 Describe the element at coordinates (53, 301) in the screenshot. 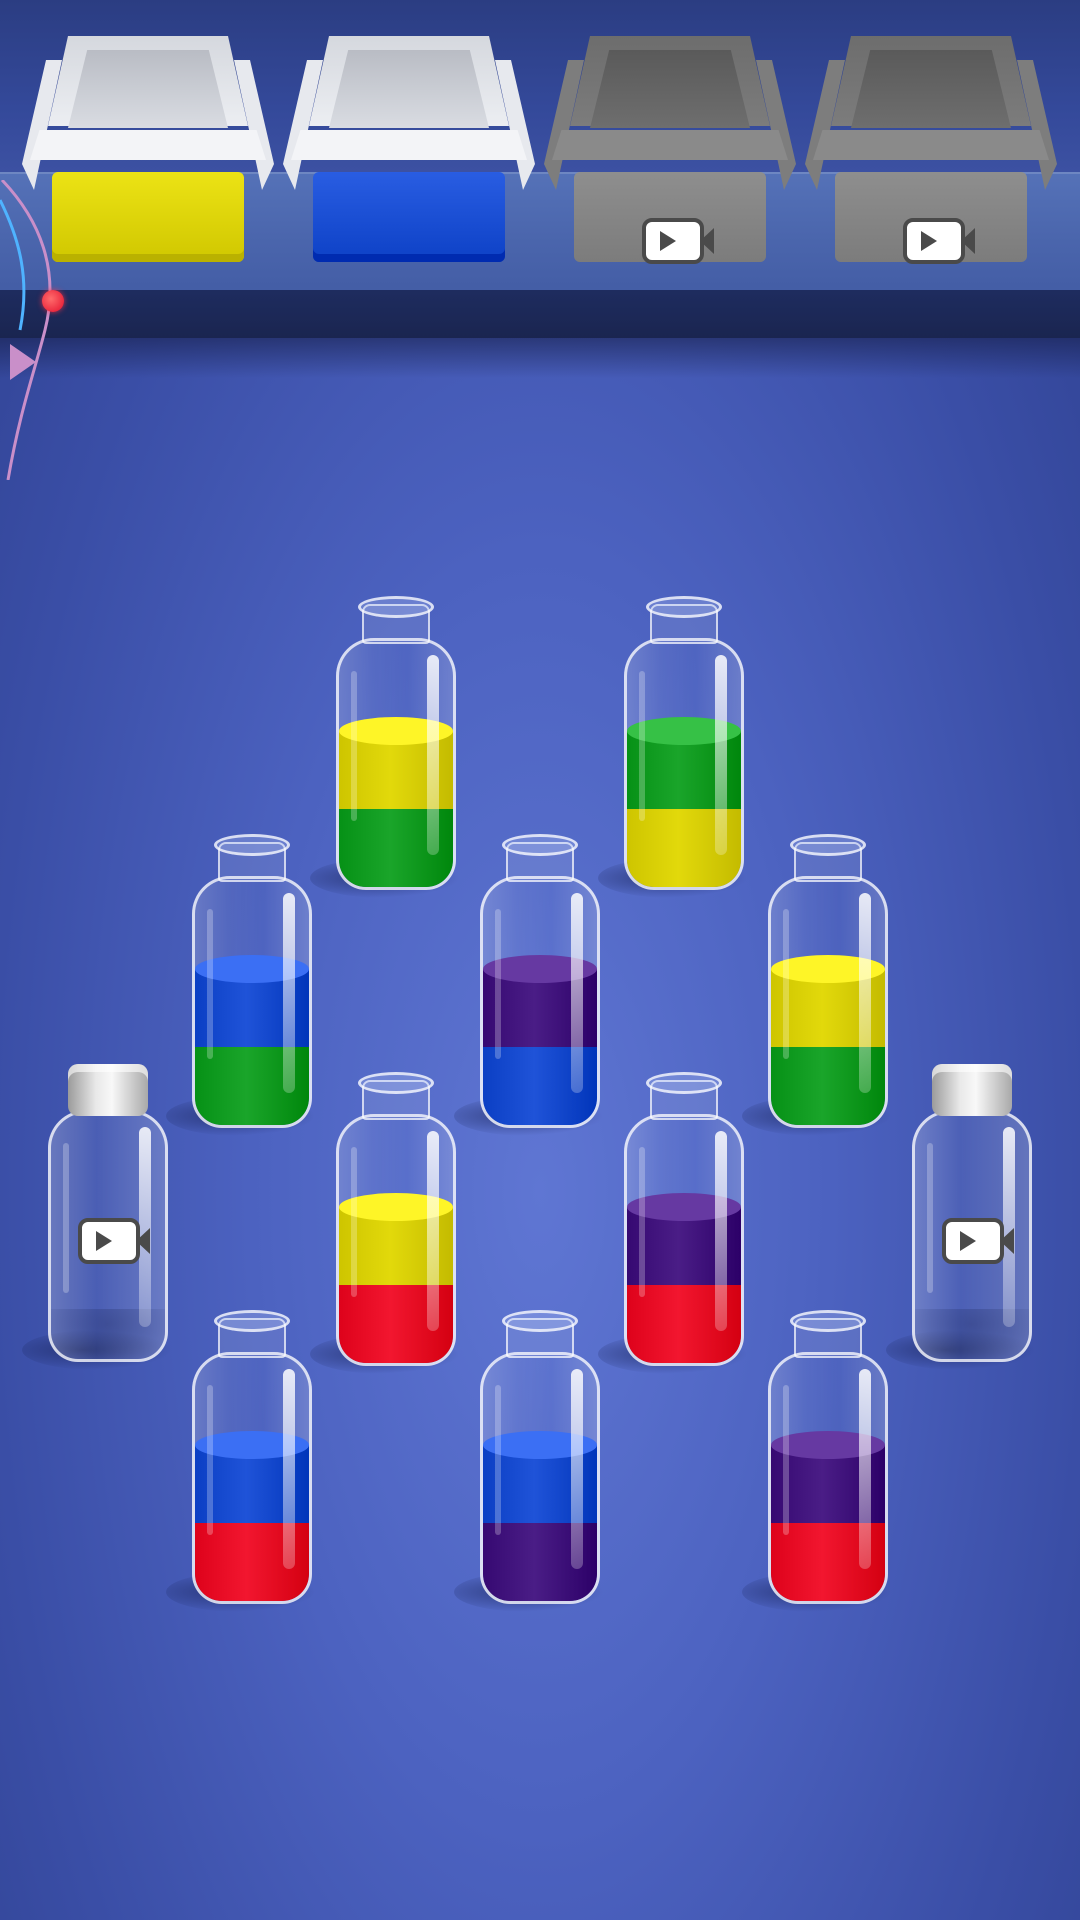

I see `notification-dot` at that location.